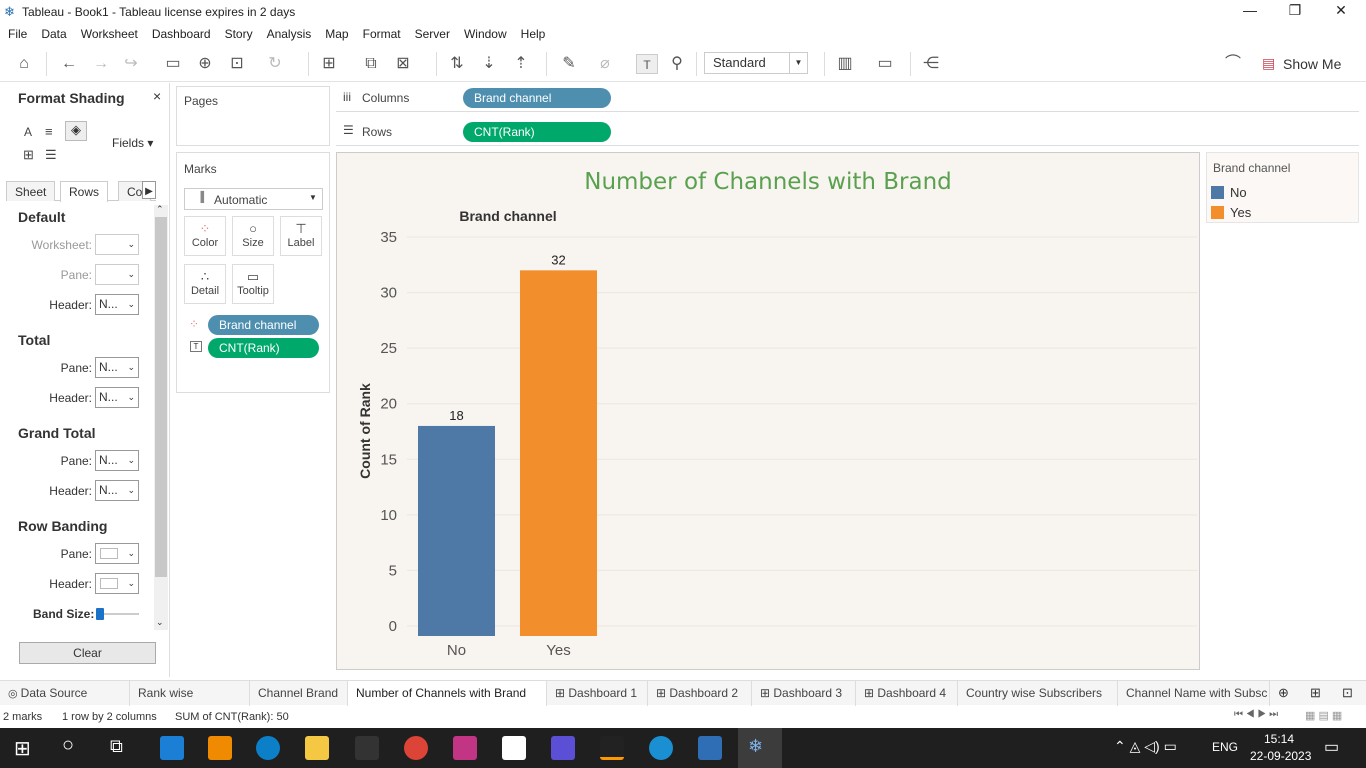 This screenshot has width=1366, height=768. I want to click on format-pane-scrollbar: ⌃ ⌄, so click(161, 417).